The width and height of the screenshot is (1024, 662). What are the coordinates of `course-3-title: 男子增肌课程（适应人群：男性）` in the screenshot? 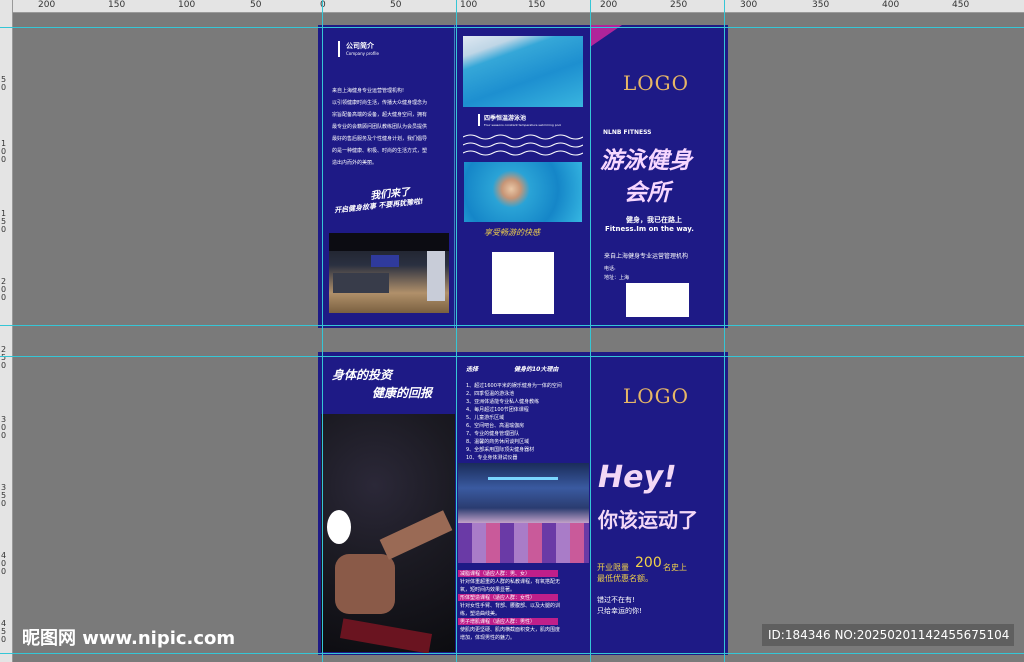 It's located at (498, 622).